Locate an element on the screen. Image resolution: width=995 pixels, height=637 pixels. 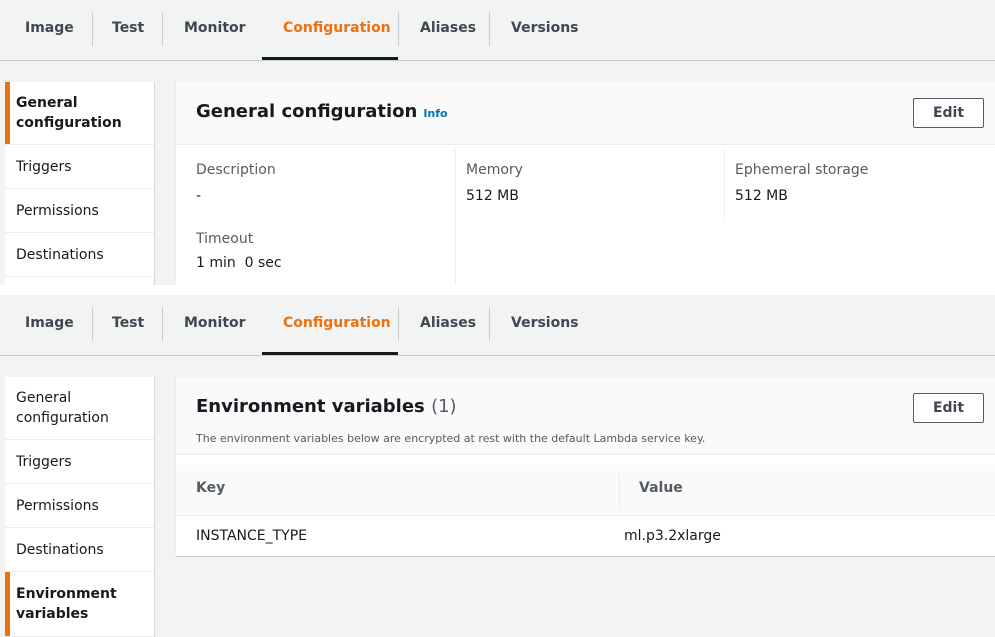
card-header: General configuration Info Edit is located at coordinates (585, 113).